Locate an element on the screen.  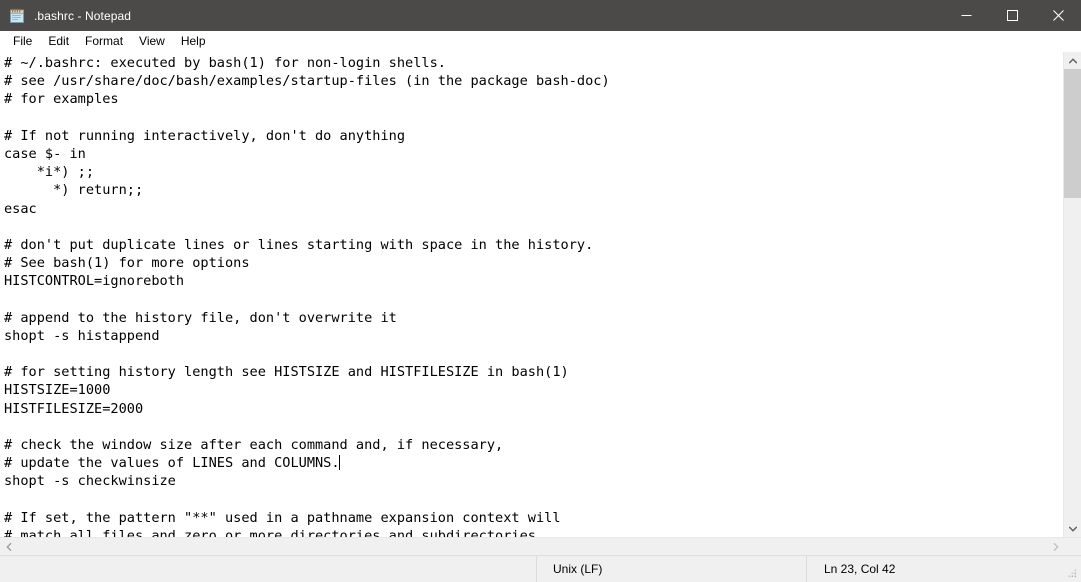
editor-line: esac is located at coordinates (20, 208).